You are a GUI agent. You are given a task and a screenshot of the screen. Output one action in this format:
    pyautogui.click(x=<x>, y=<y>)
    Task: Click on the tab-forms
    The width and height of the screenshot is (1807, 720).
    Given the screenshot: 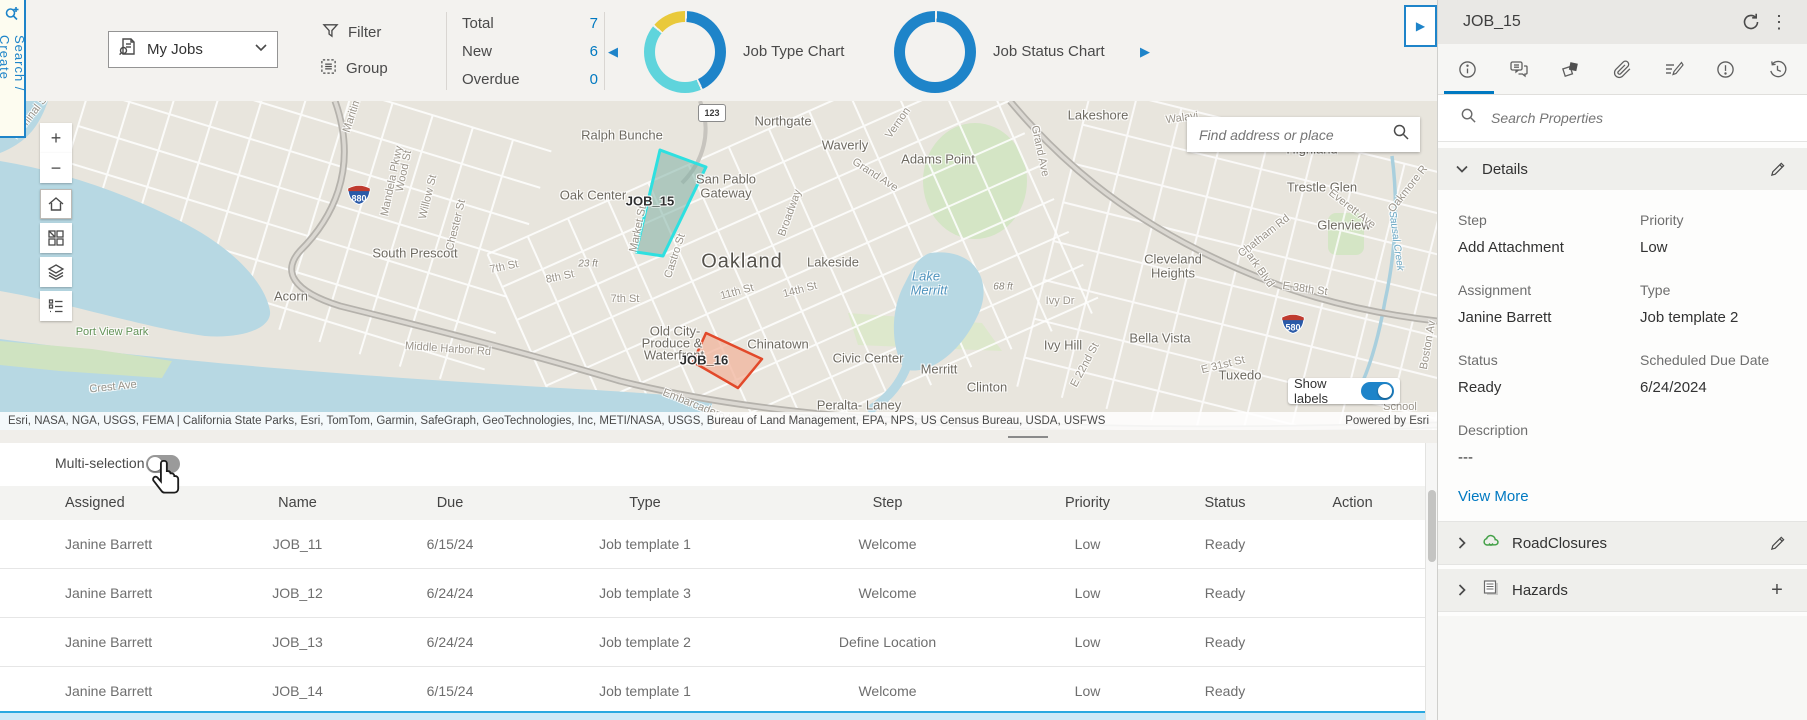 What is the action you would take?
    pyautogui.click(x=1674, y=69)
    